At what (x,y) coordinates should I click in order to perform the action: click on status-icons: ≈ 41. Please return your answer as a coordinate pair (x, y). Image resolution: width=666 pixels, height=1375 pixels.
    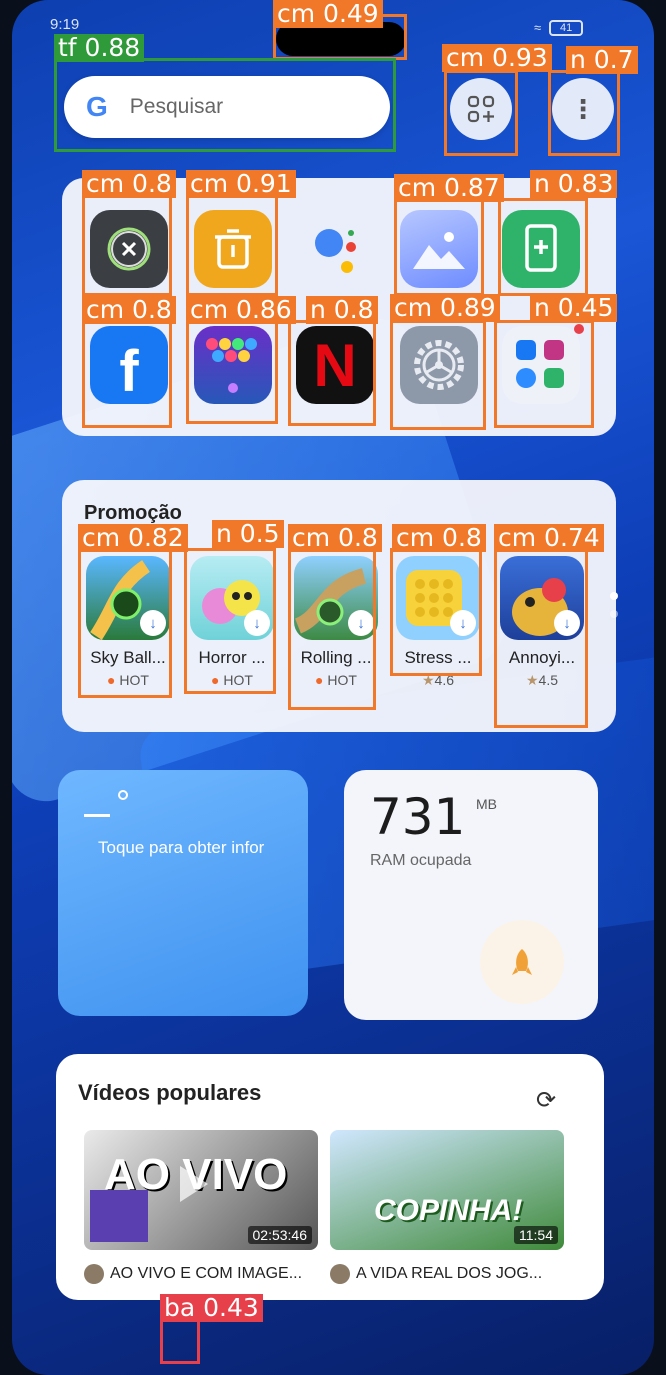
    Looking at the image, I should click on (559, 28).